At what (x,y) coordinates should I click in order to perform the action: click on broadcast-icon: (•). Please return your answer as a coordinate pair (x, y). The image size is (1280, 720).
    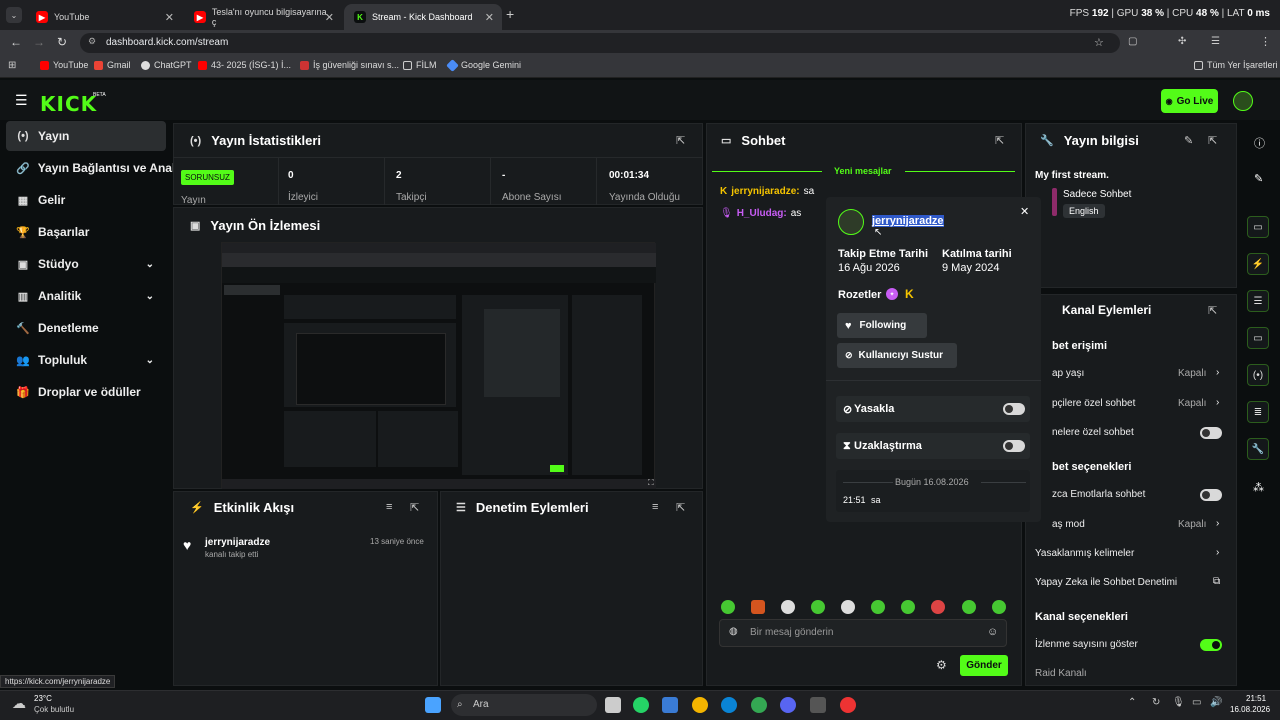
    Looking at the image, I should click on (1258, 375).